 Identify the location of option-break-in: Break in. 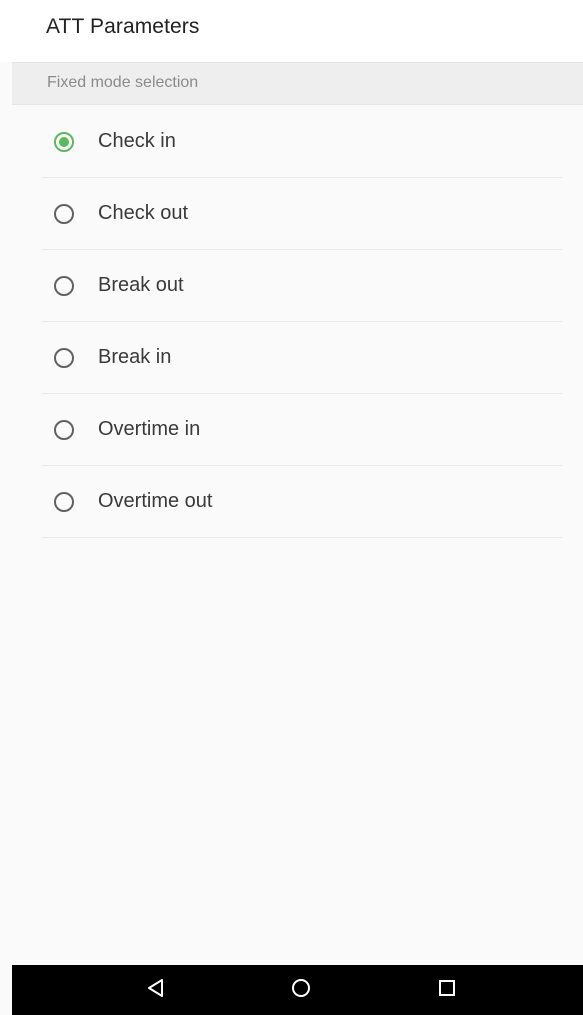
(302, 358).